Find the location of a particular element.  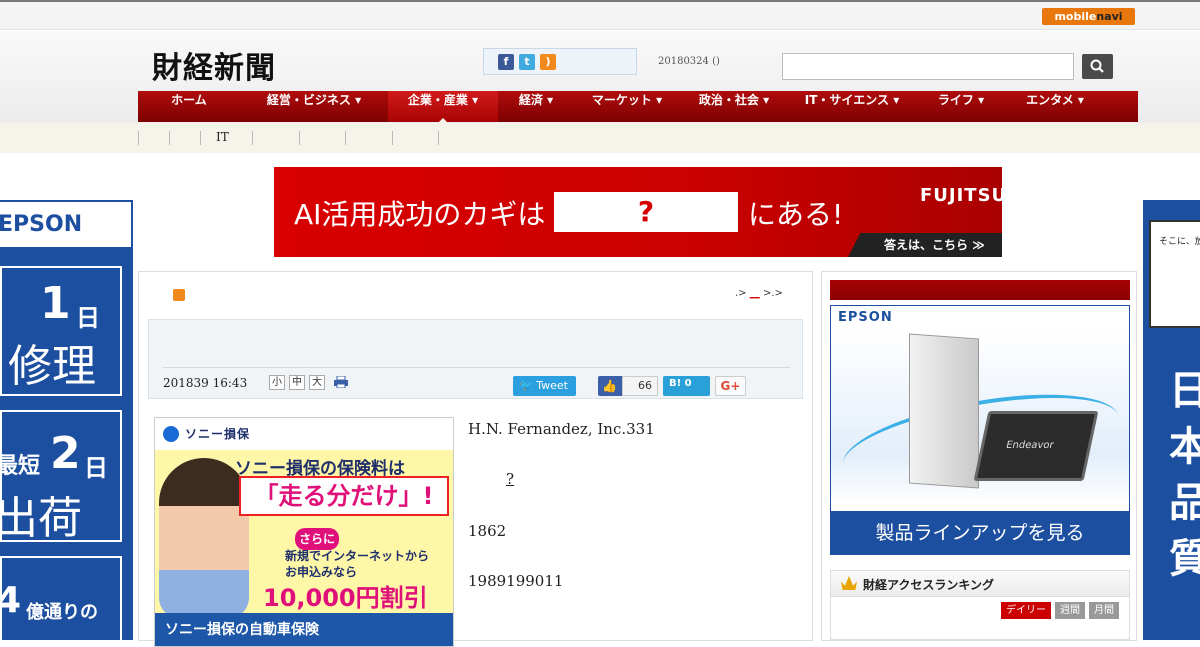

hatena-bookmark-button: B! 0 is located at coordinates (686, 386).